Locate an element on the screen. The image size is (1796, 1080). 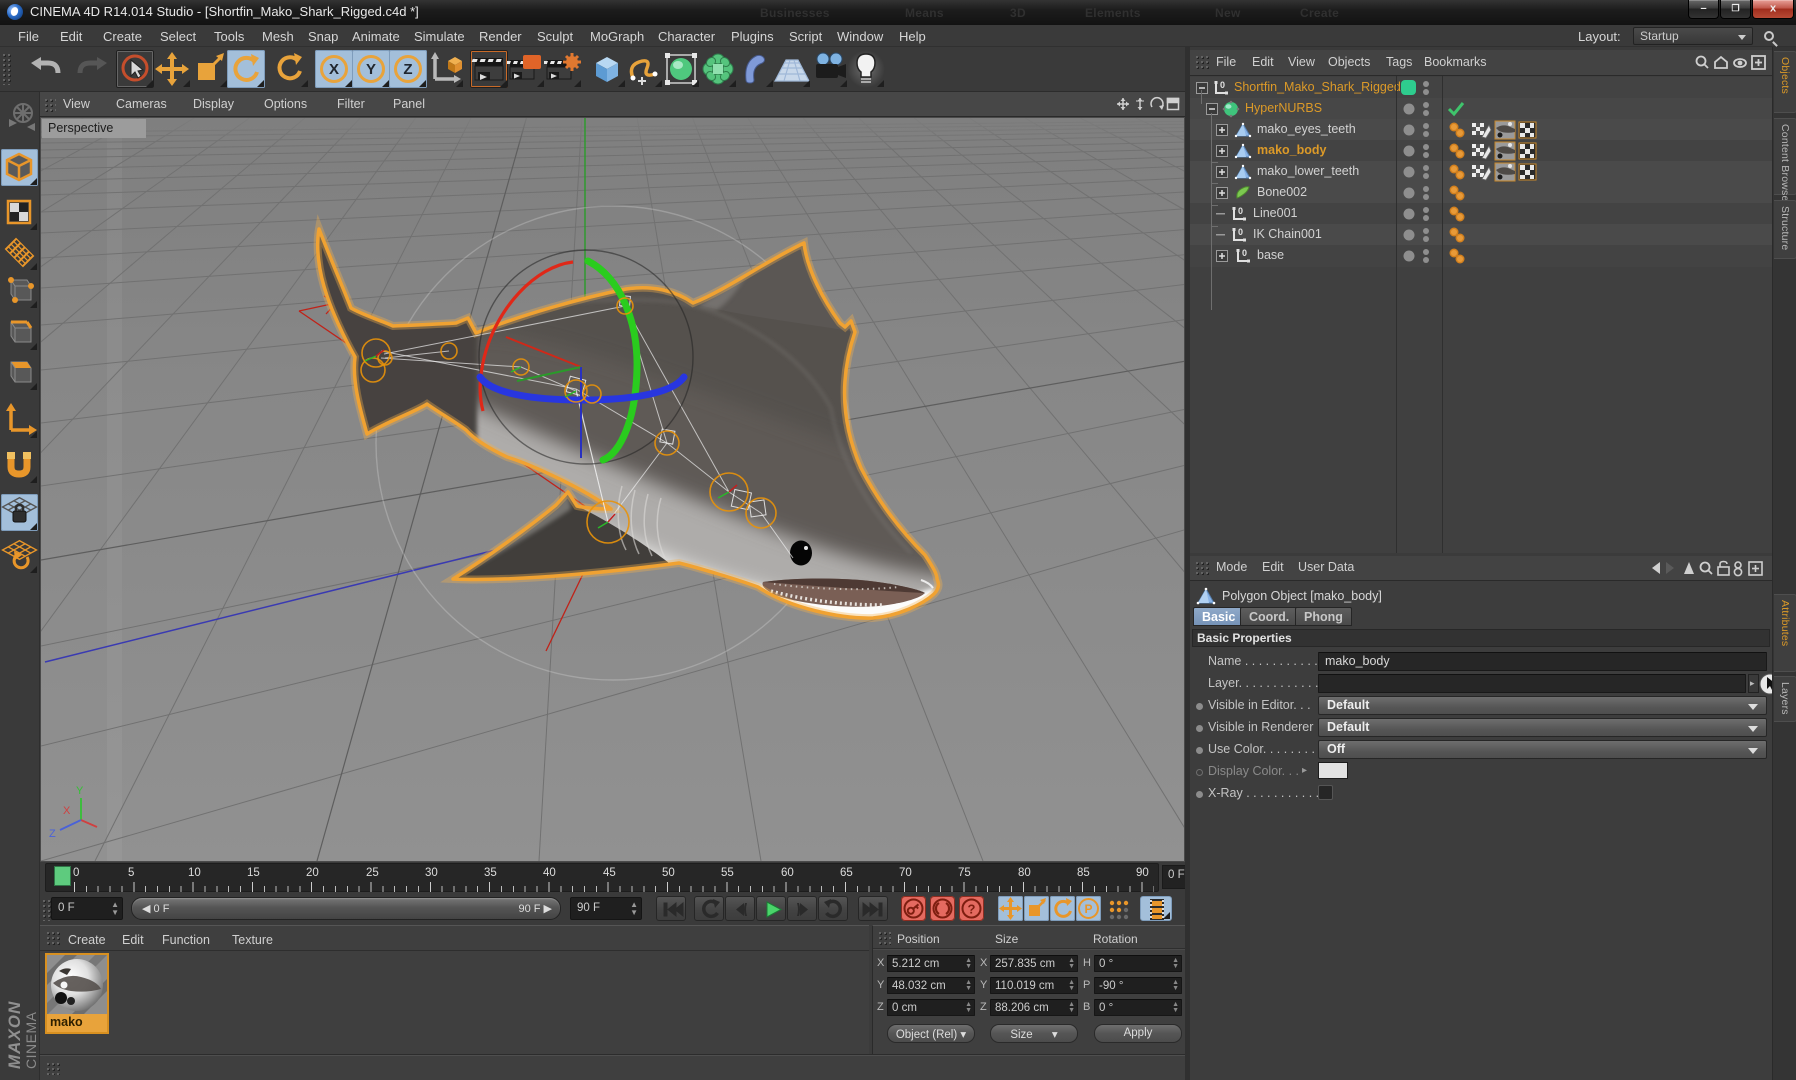
svg-text: P is located at coordinates (1088, 909).